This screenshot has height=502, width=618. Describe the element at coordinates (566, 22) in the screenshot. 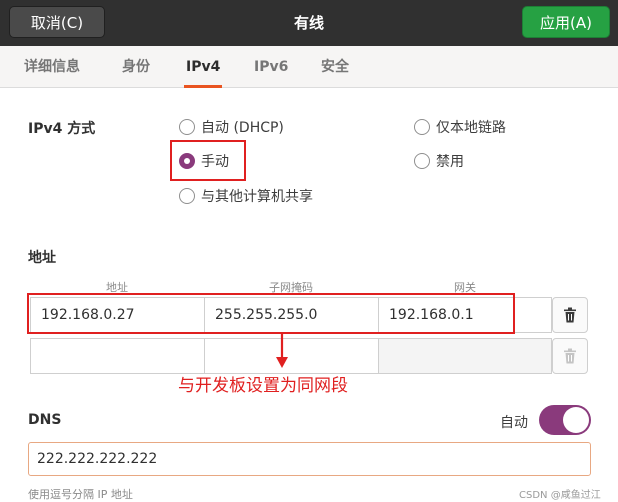

I see `apply-button: 应用(A)` at that location.